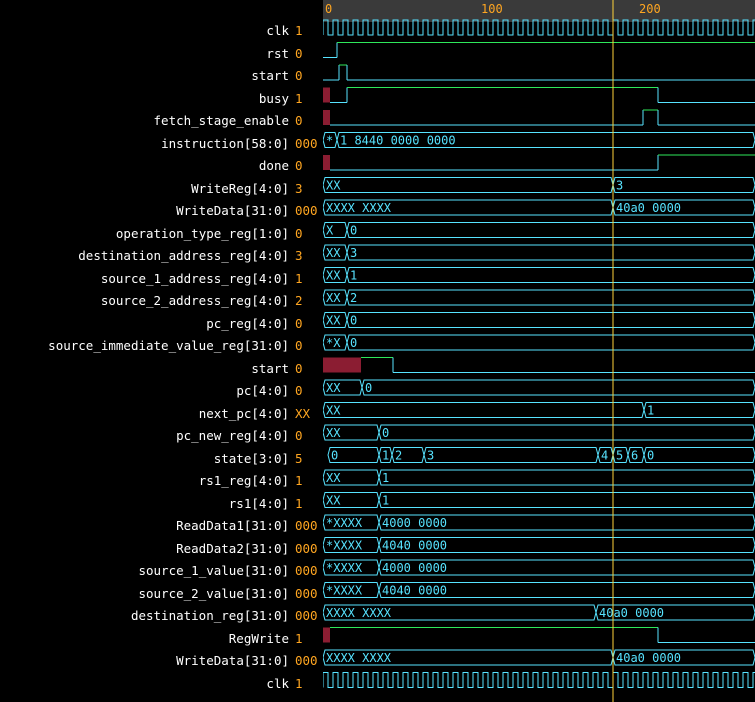  I want to click on signal-name: WriteReg[4:0], so click(240, 188).